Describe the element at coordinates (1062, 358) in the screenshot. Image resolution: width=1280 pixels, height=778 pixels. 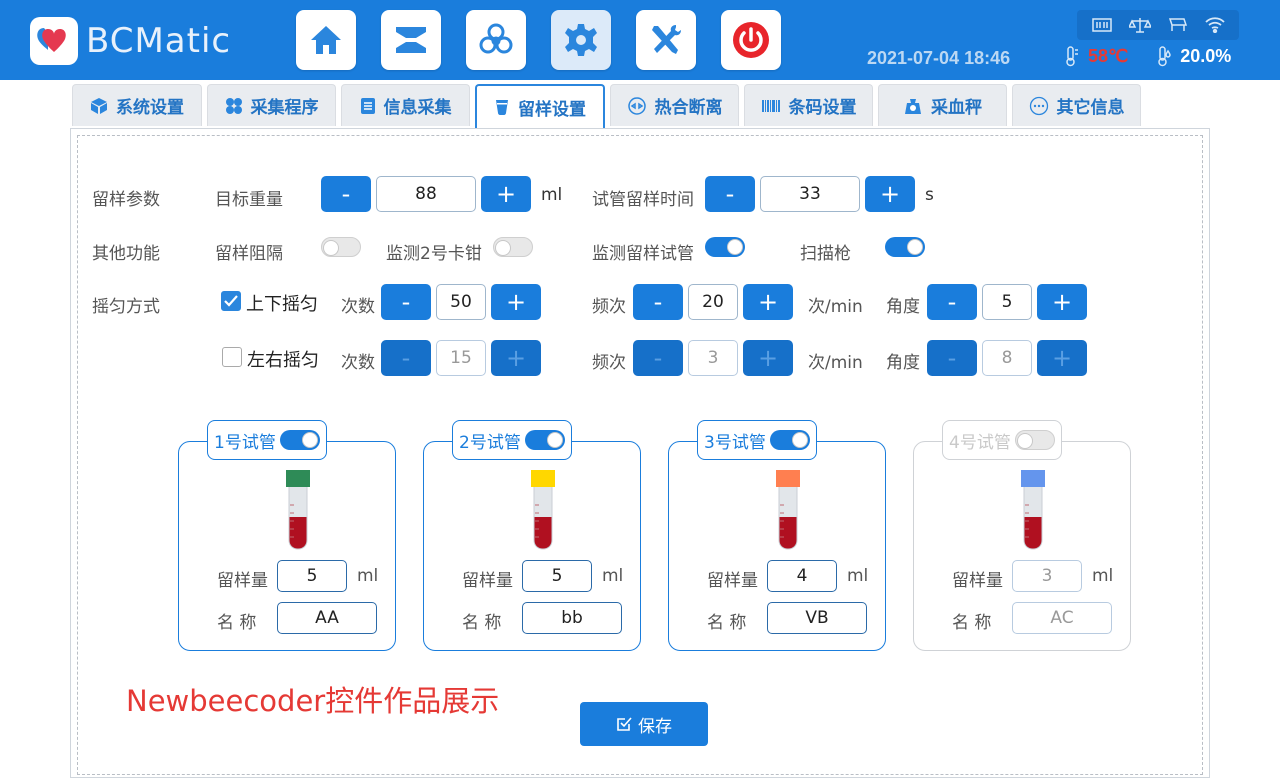
I see `horizontal-angle-plus-button: +` at that location.